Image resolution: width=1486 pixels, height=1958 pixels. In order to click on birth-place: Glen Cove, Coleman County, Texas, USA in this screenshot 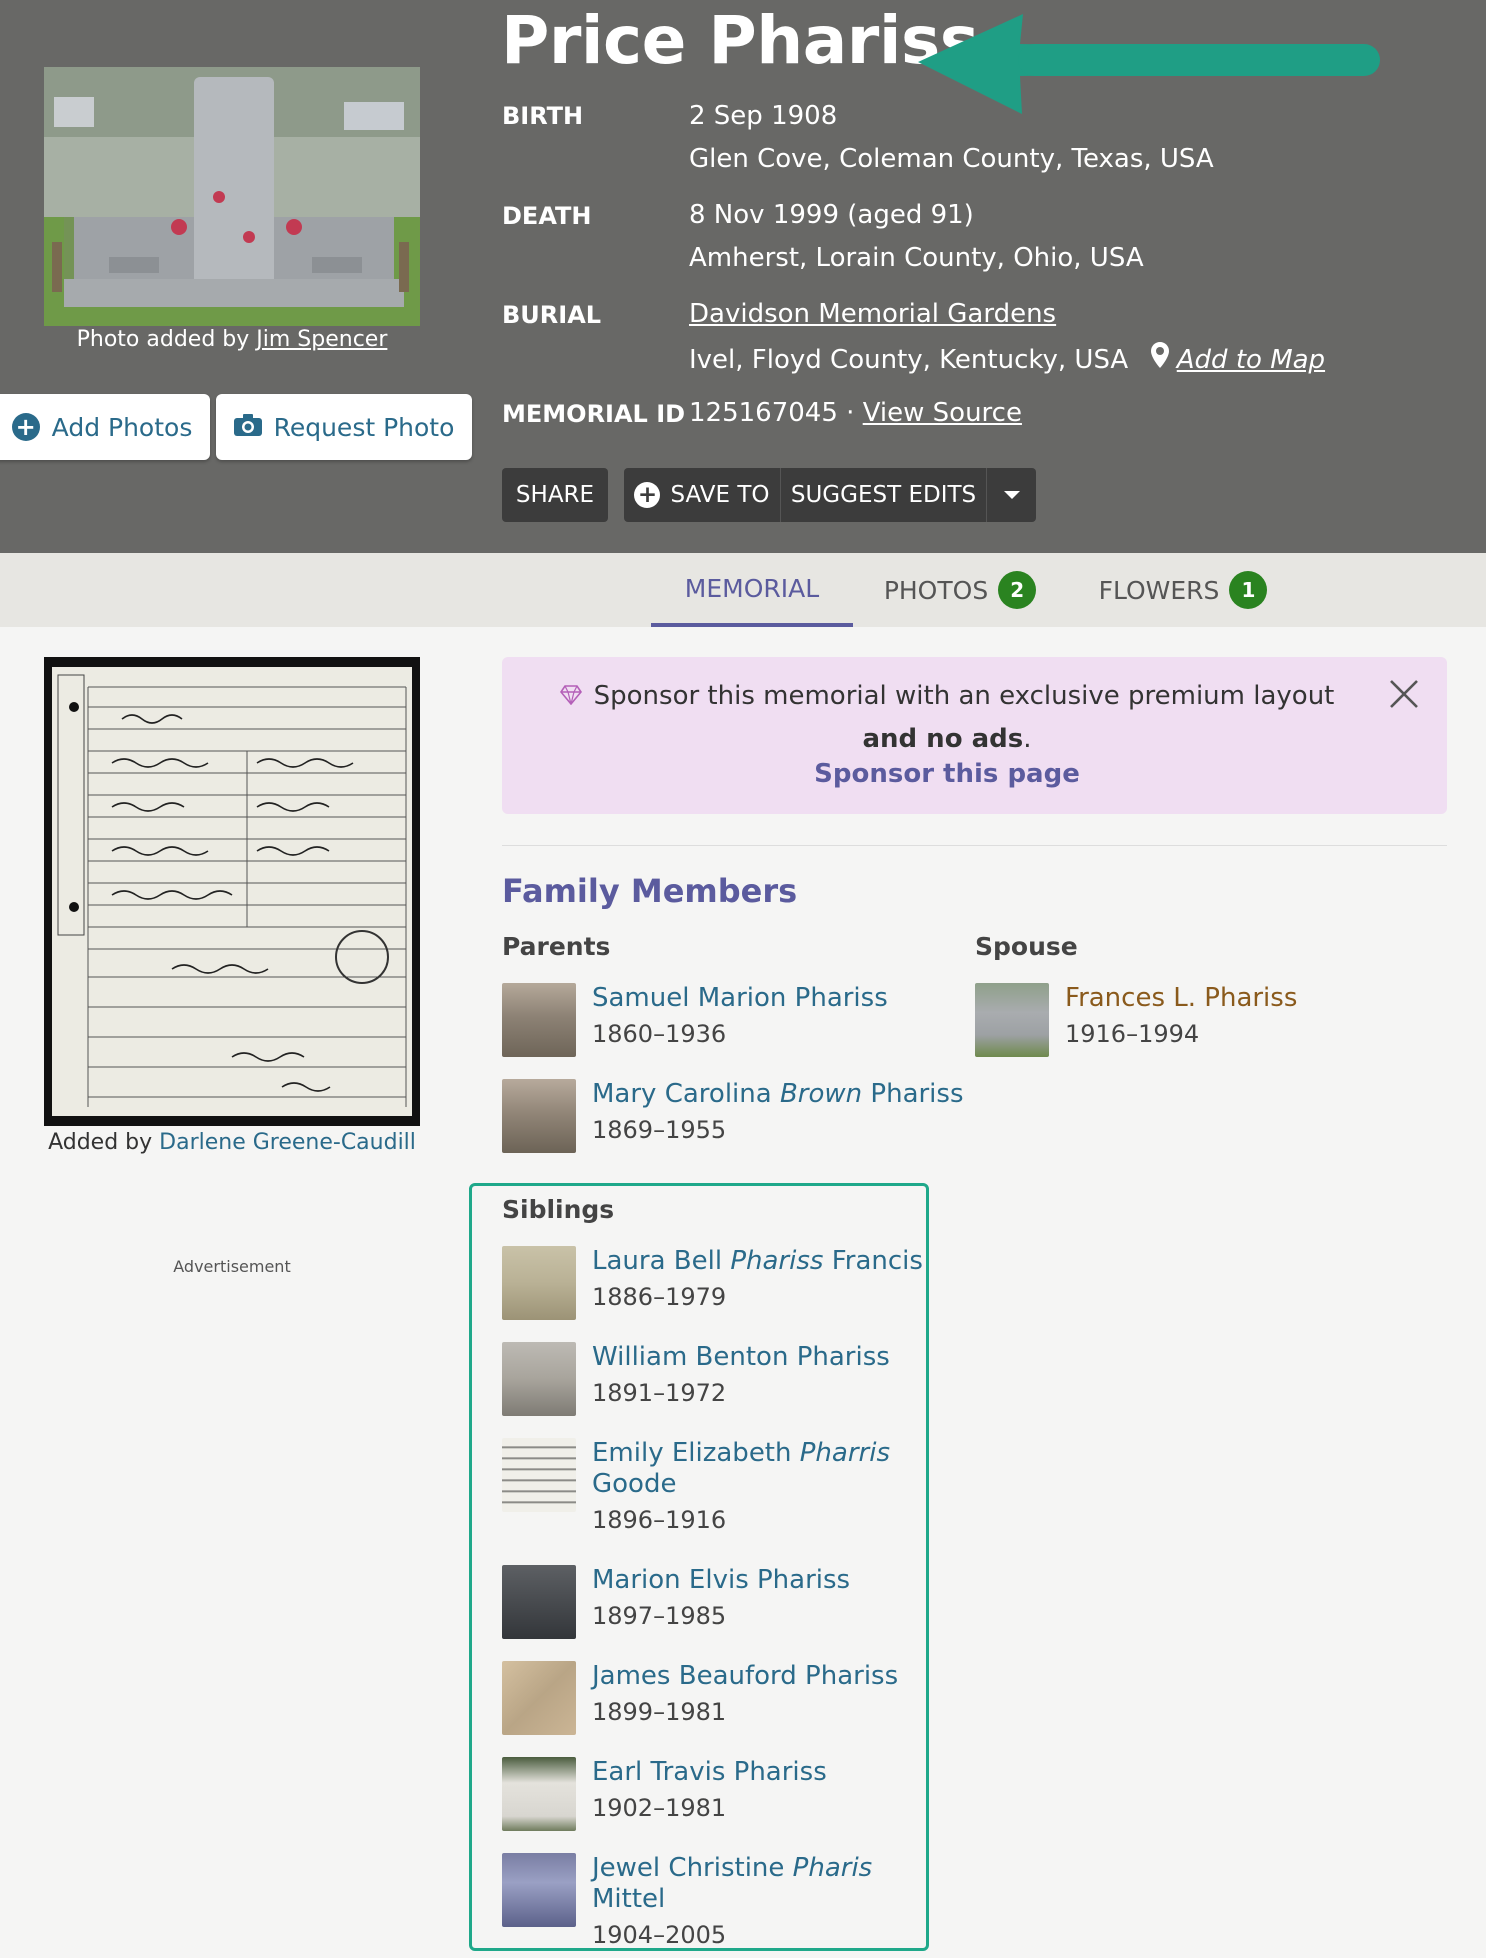, I will do `click(951, 159)`.